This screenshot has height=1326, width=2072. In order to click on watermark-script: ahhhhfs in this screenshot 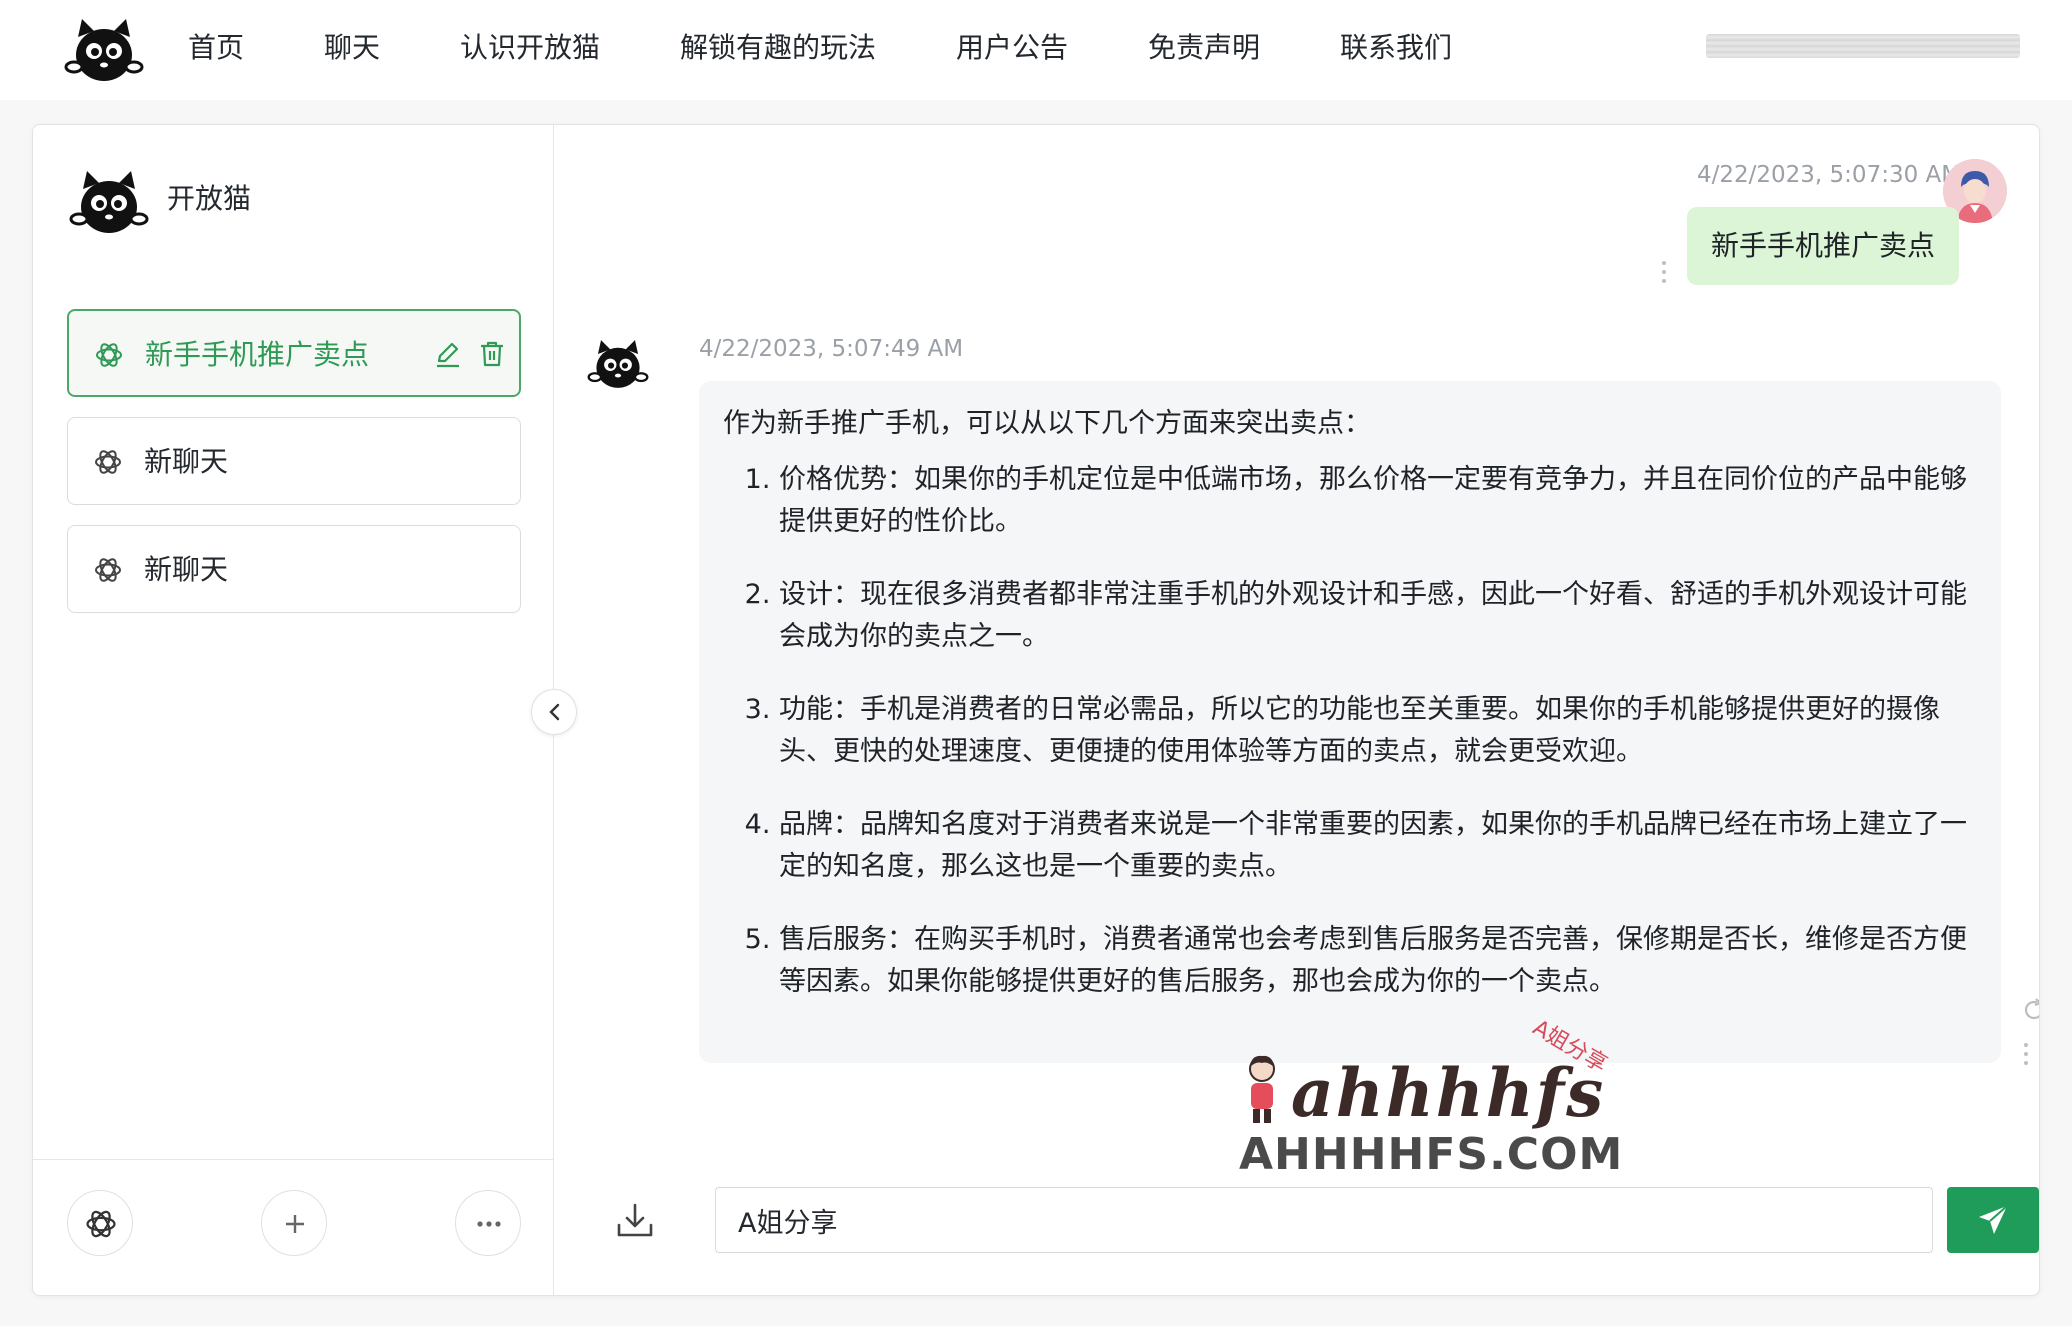, I will do `click(1448, 1093)`.